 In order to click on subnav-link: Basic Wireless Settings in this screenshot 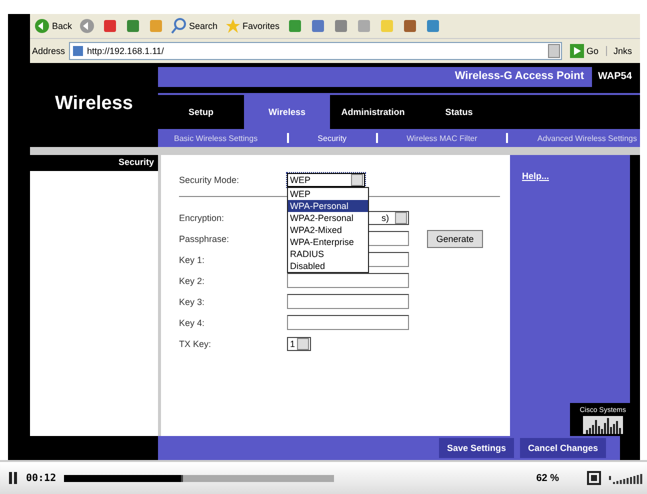, I will do `click(216, 138)`.